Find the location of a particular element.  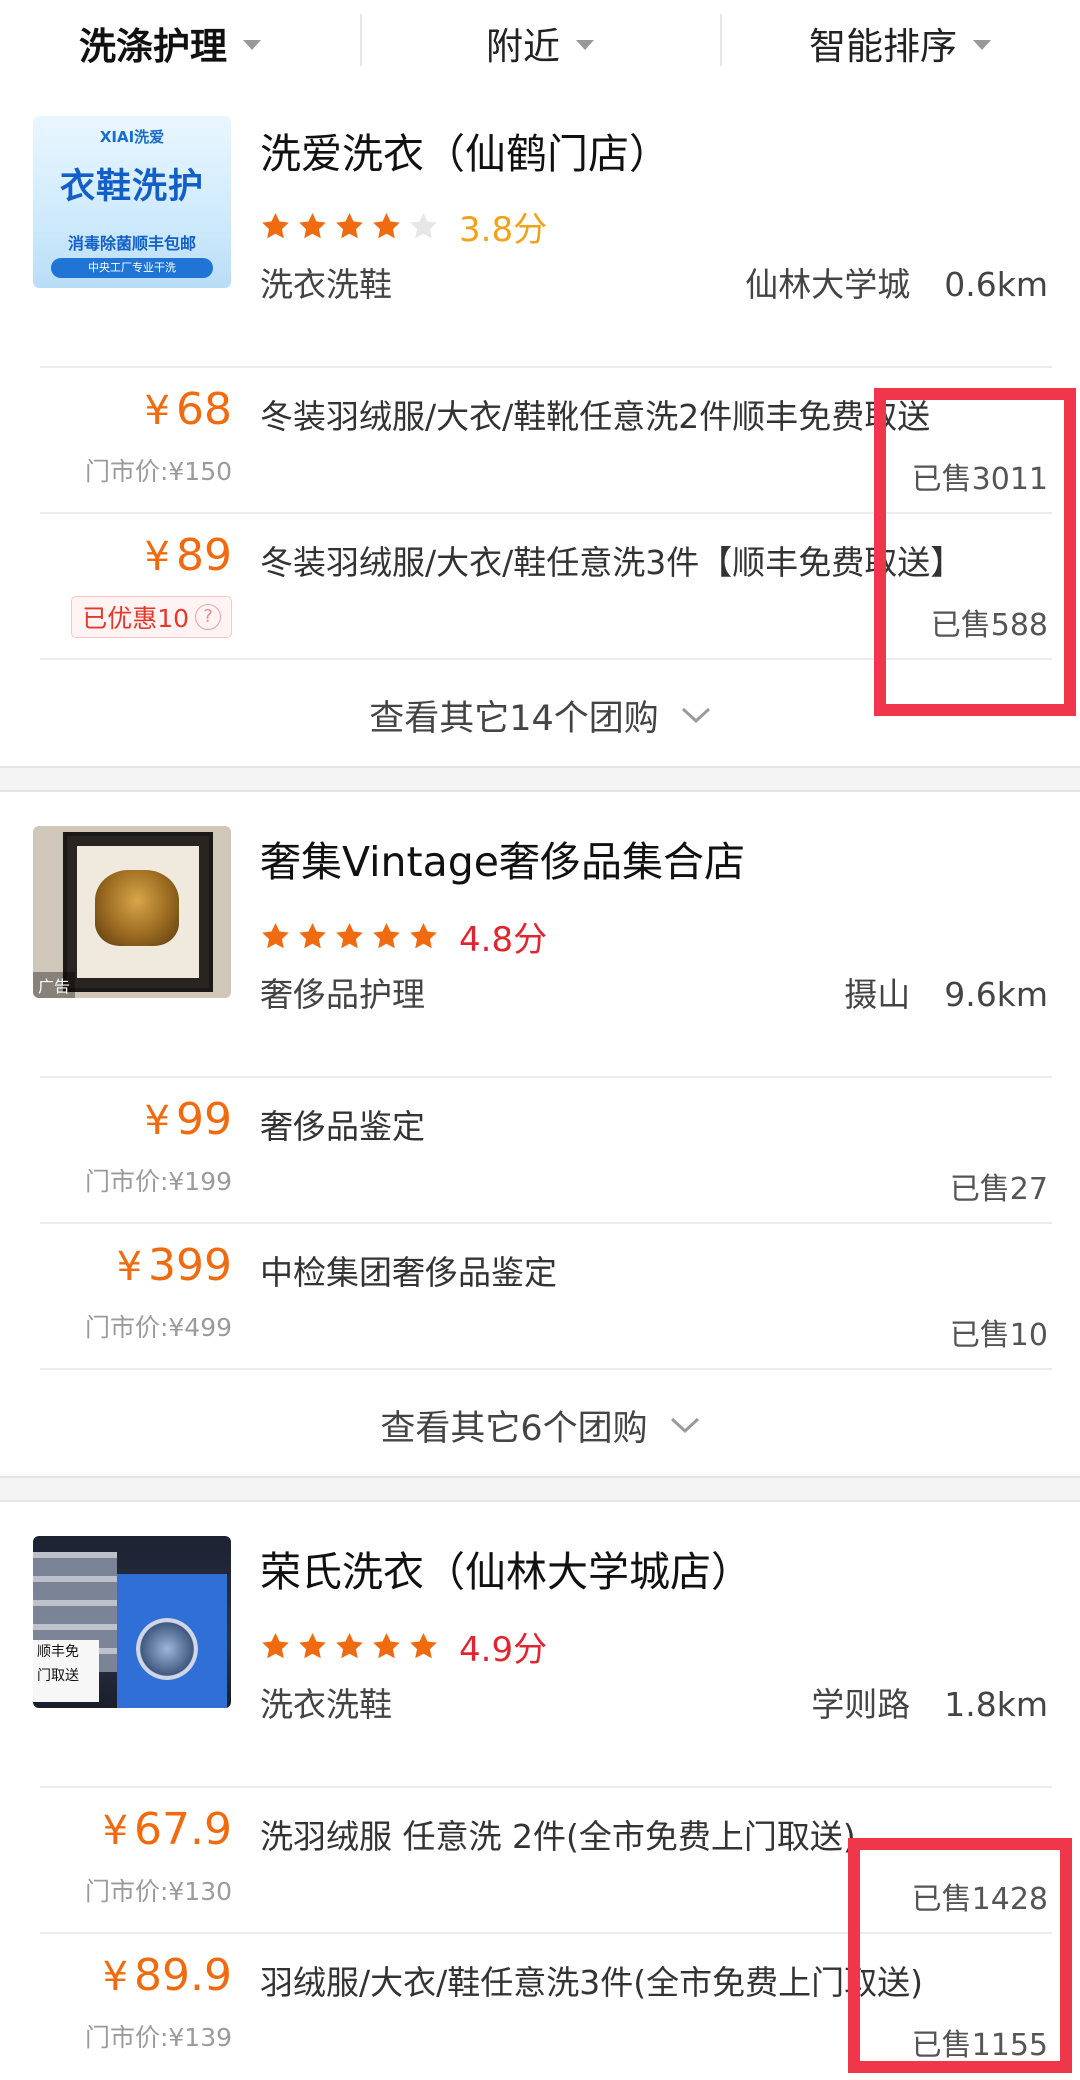

filter-sort-label: 智能排序 is located at coordinates (883, 46).